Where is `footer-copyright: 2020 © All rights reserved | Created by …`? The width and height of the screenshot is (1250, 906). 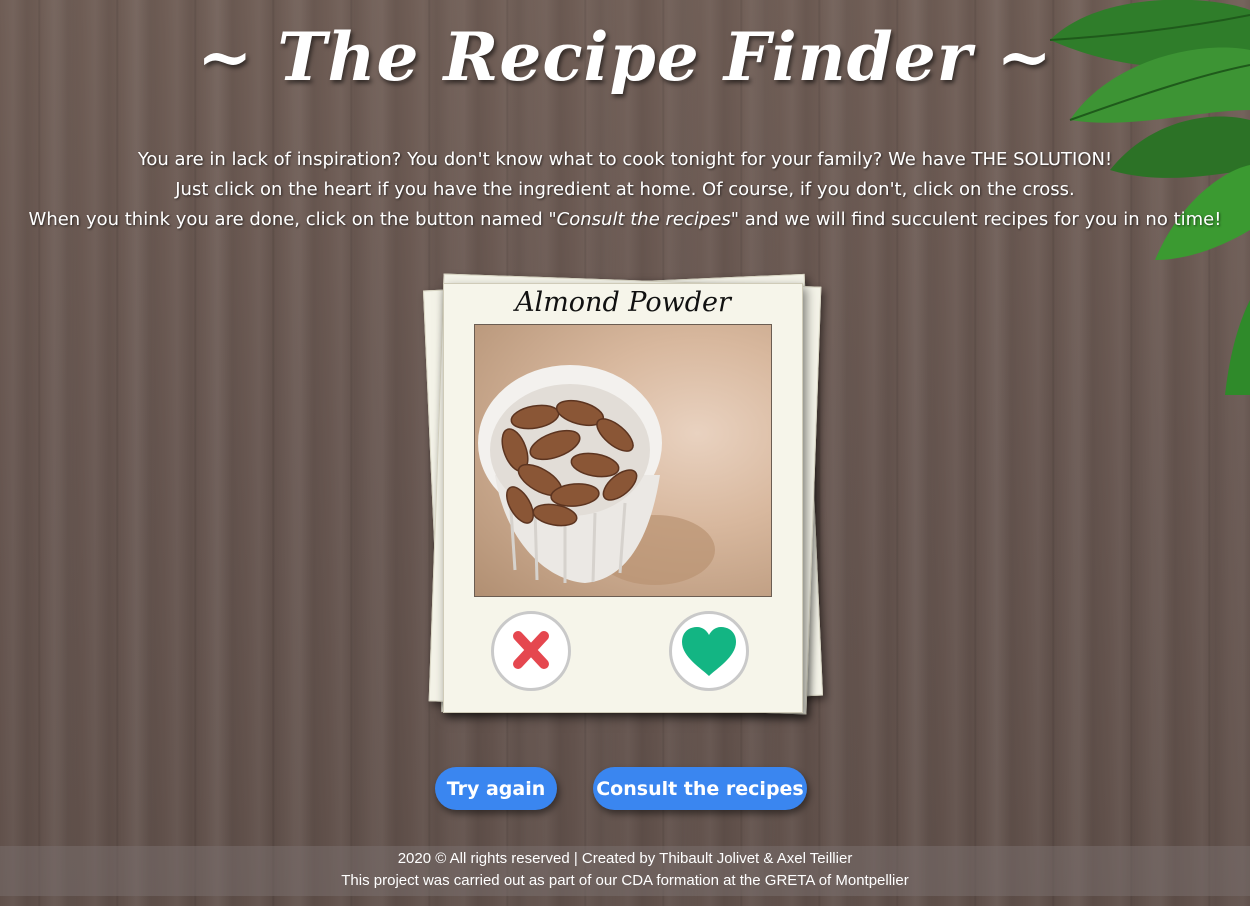
footer-copyright: 2020 © All rights reserved | Created by … is located at coordinates (625, 858).